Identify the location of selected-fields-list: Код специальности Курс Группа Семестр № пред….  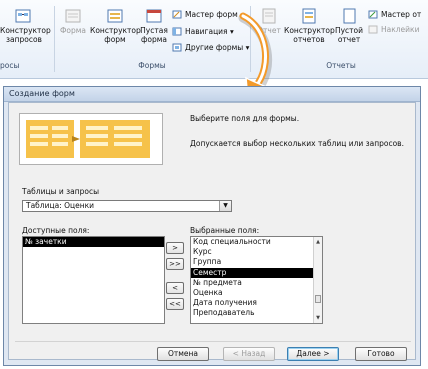
(256, 280).